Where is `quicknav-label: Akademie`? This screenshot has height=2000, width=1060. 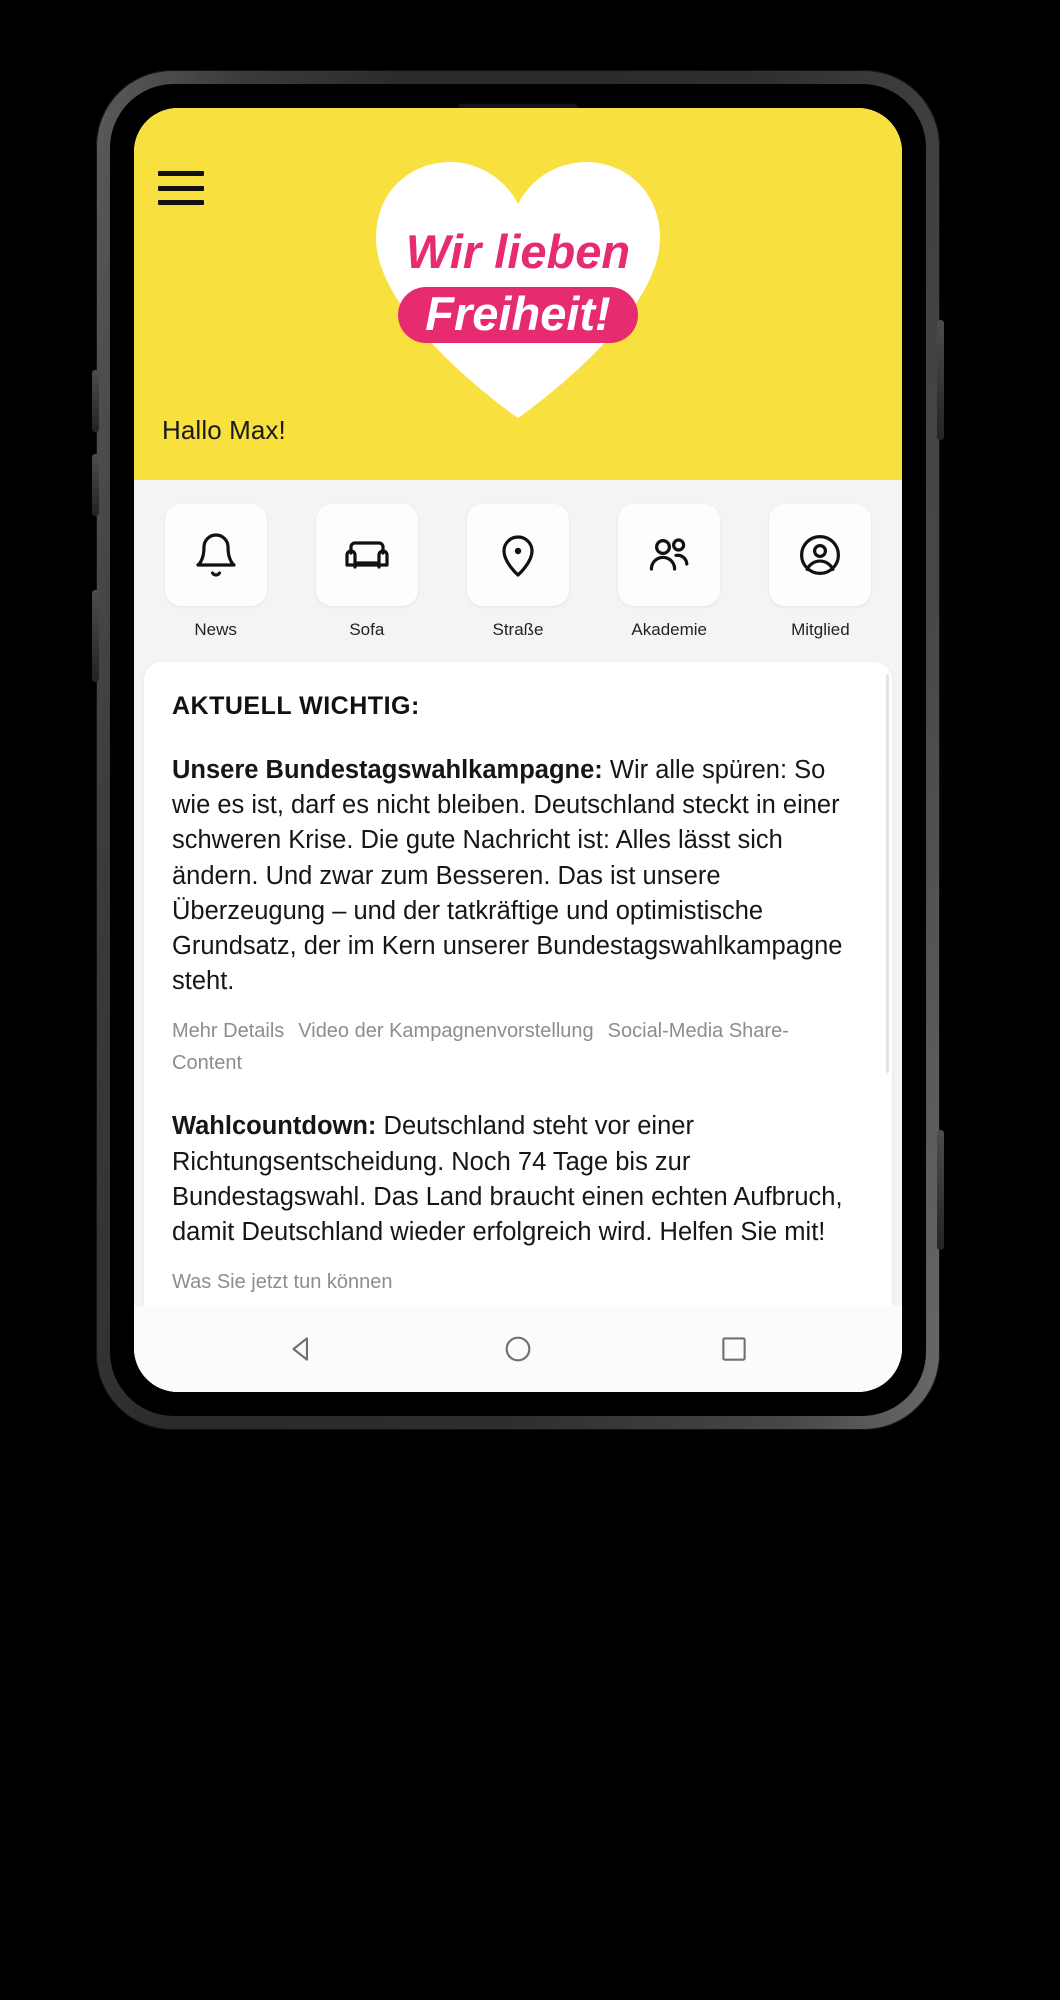
quicknav-label: Akademie is located at coordinates (669, 629).